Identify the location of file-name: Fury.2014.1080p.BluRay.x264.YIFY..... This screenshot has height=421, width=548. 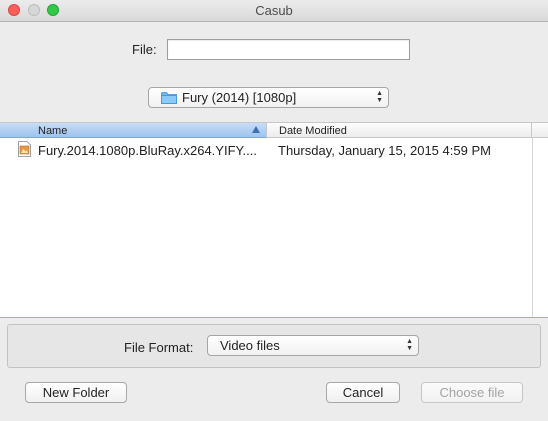
(147, 150).